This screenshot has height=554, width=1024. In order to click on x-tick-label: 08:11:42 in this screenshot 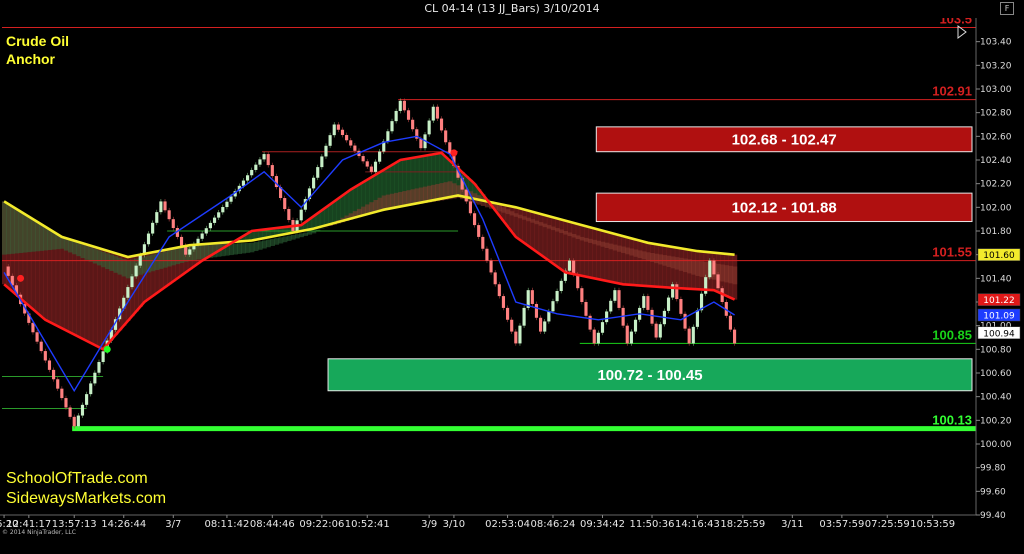, I will do `click(226, 524)`.